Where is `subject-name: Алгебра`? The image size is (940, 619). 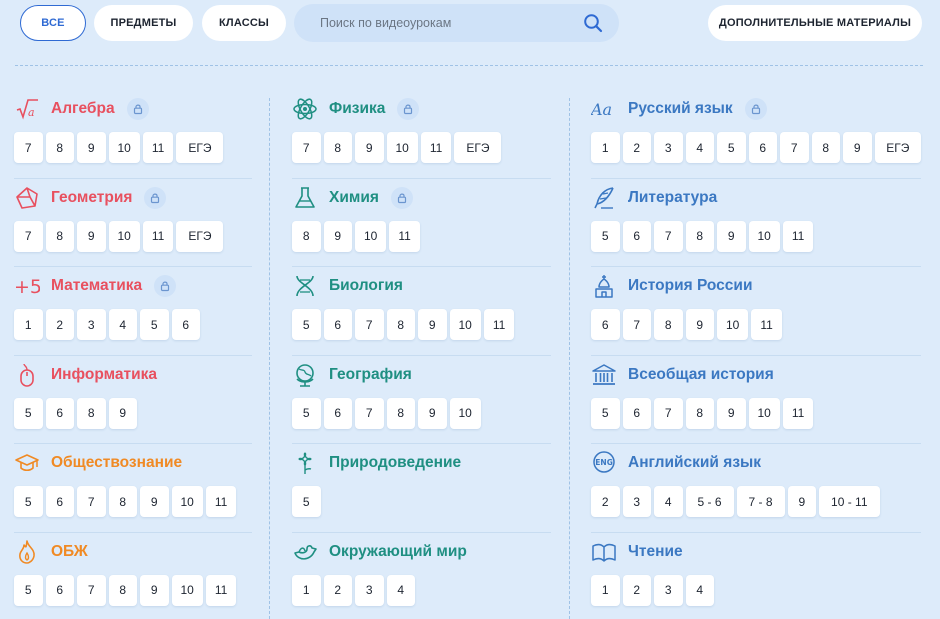
subject-name: Алгебра is located at coordinates (83, 109).